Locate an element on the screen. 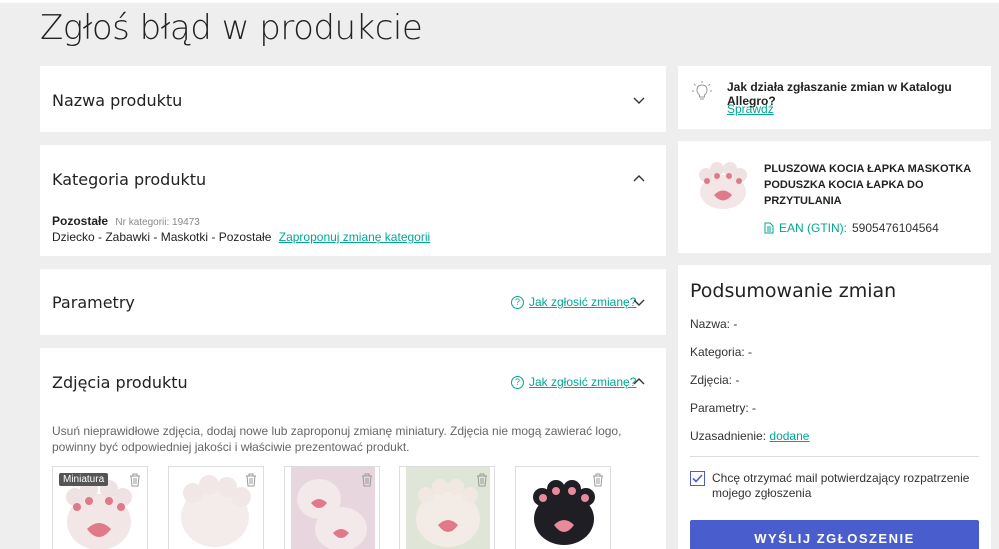 The width and height of the screenshot is (999, 549). params-help-link: ? Jak zgłosić zmianę? is located at coordinates (573, 302).